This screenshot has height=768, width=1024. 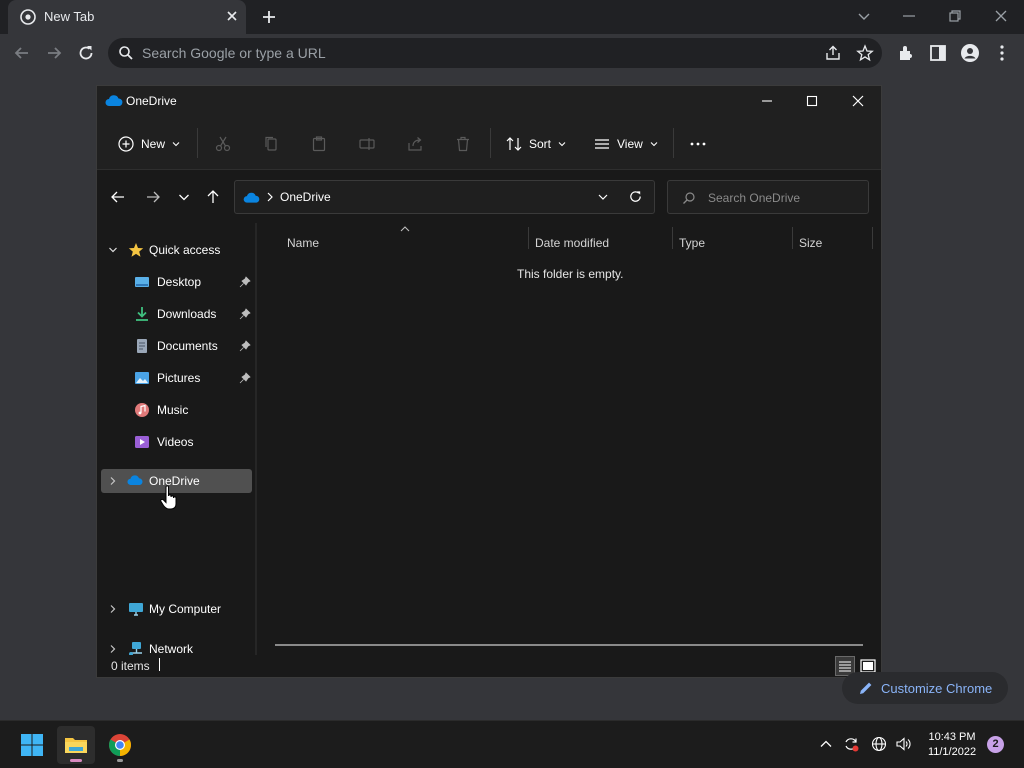 What do you see at coordinates (176, 346) in the screenshot?
I see `sidebar-item-documents: Documents` at bounding box center [176, 346].